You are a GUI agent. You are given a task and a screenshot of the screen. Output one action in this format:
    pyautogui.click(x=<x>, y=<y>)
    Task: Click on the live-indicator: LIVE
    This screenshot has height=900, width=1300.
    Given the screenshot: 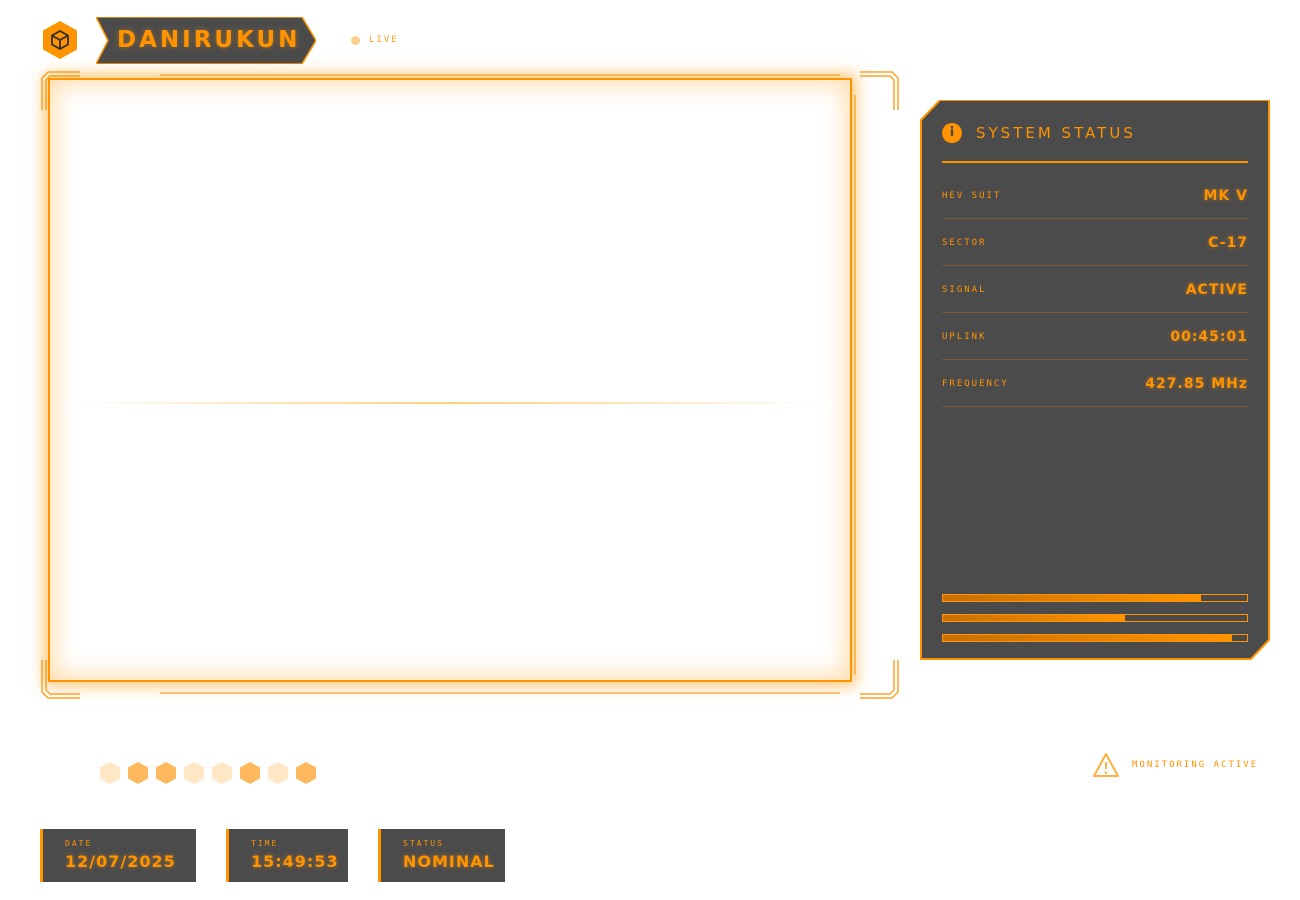 What is the action you would take?
    pyautogui.click(x=375, y=40)
    